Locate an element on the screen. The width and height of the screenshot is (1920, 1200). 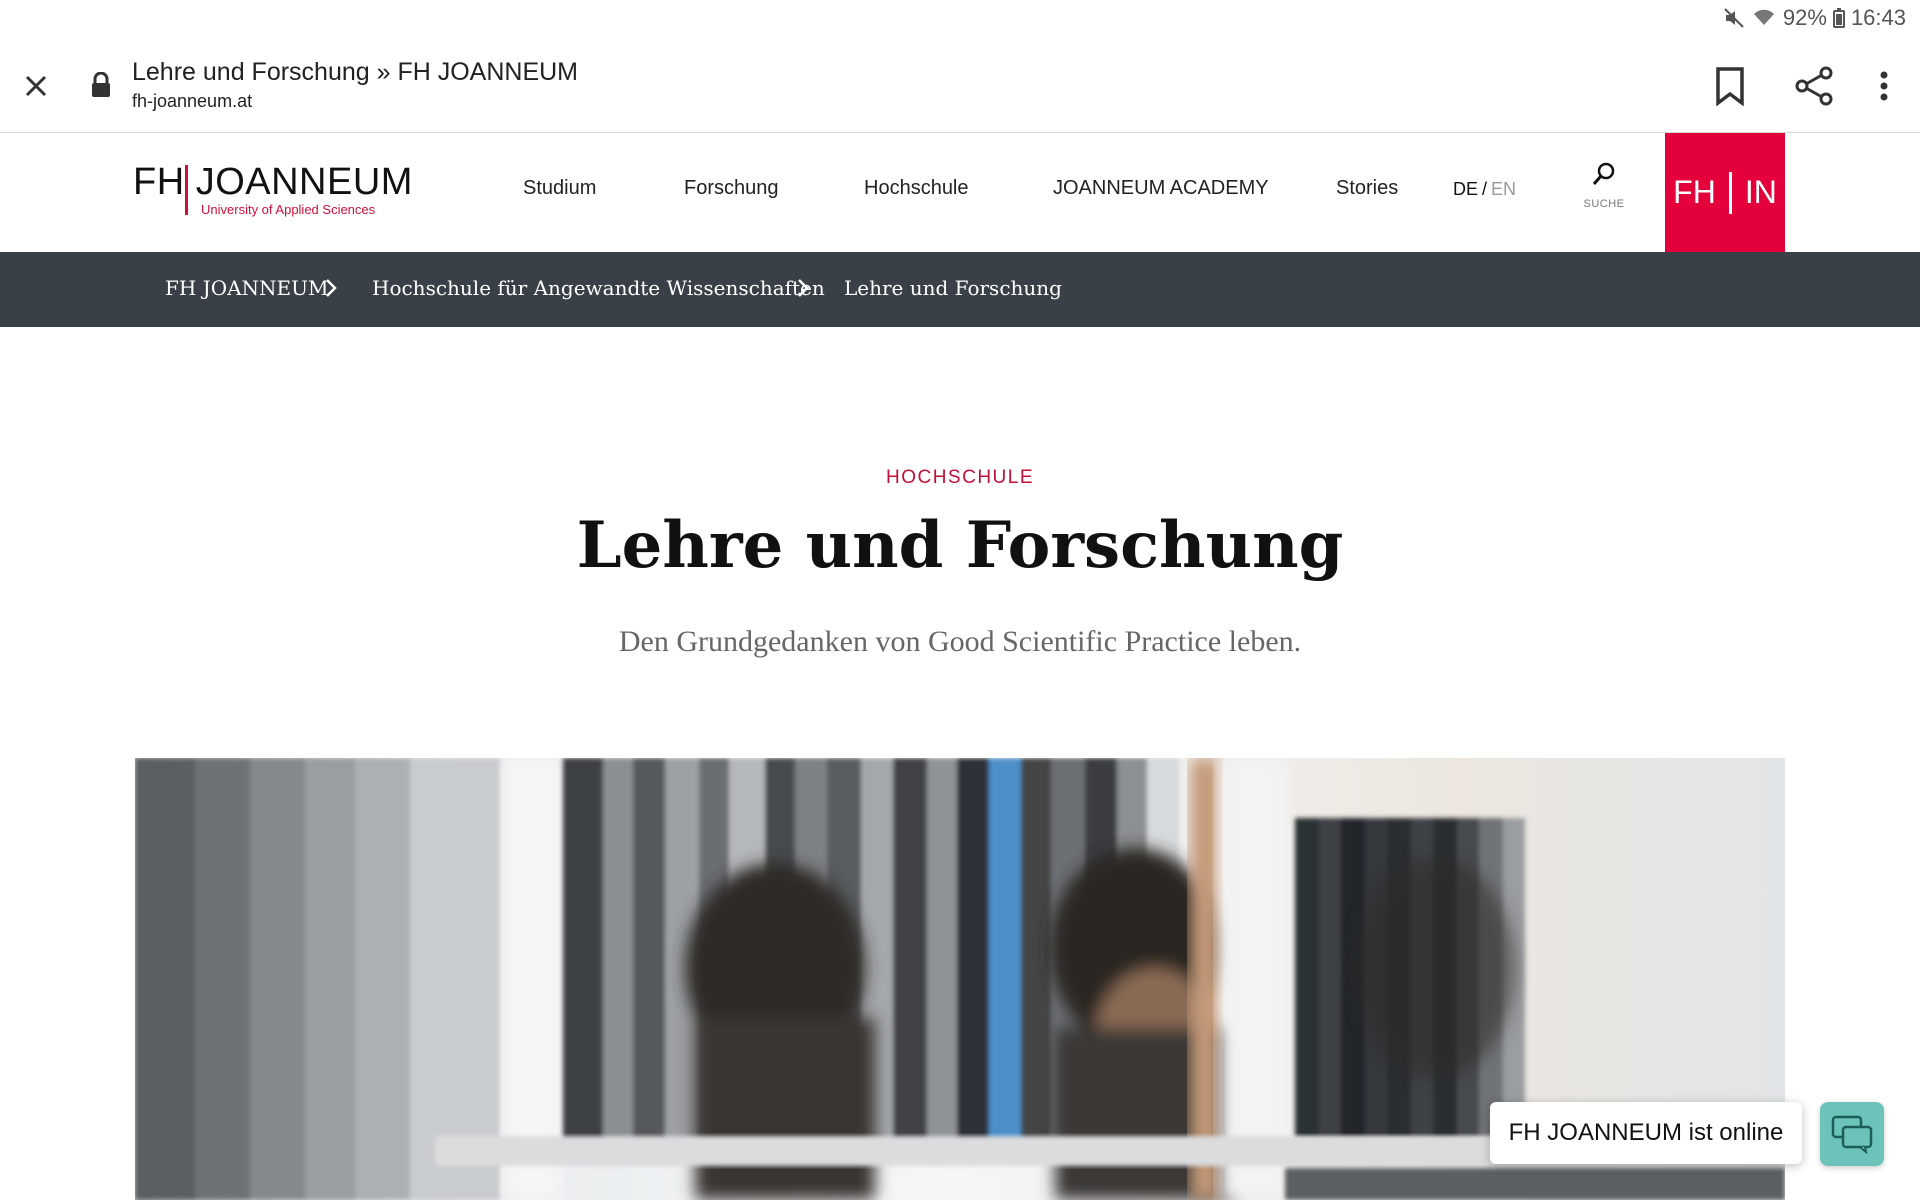
breadcrumb-item-current: Lehre und Forschung is located at coordinates (953, 288).